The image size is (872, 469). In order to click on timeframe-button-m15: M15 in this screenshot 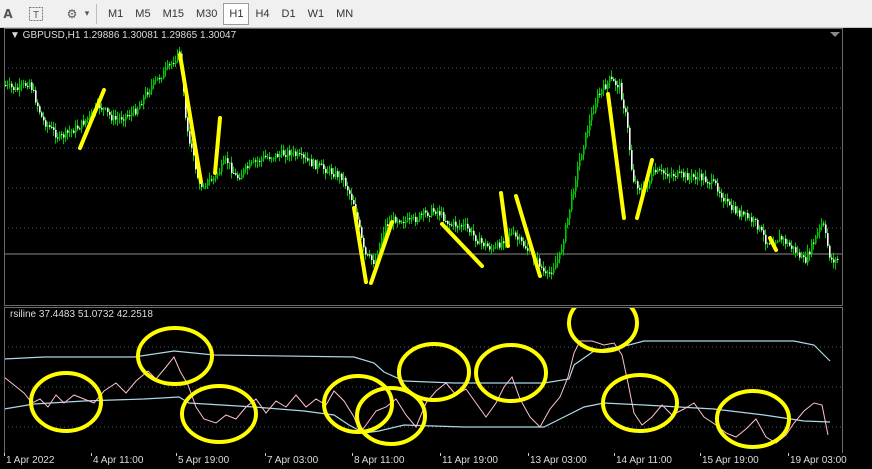, I will do `click(173, 14)`.